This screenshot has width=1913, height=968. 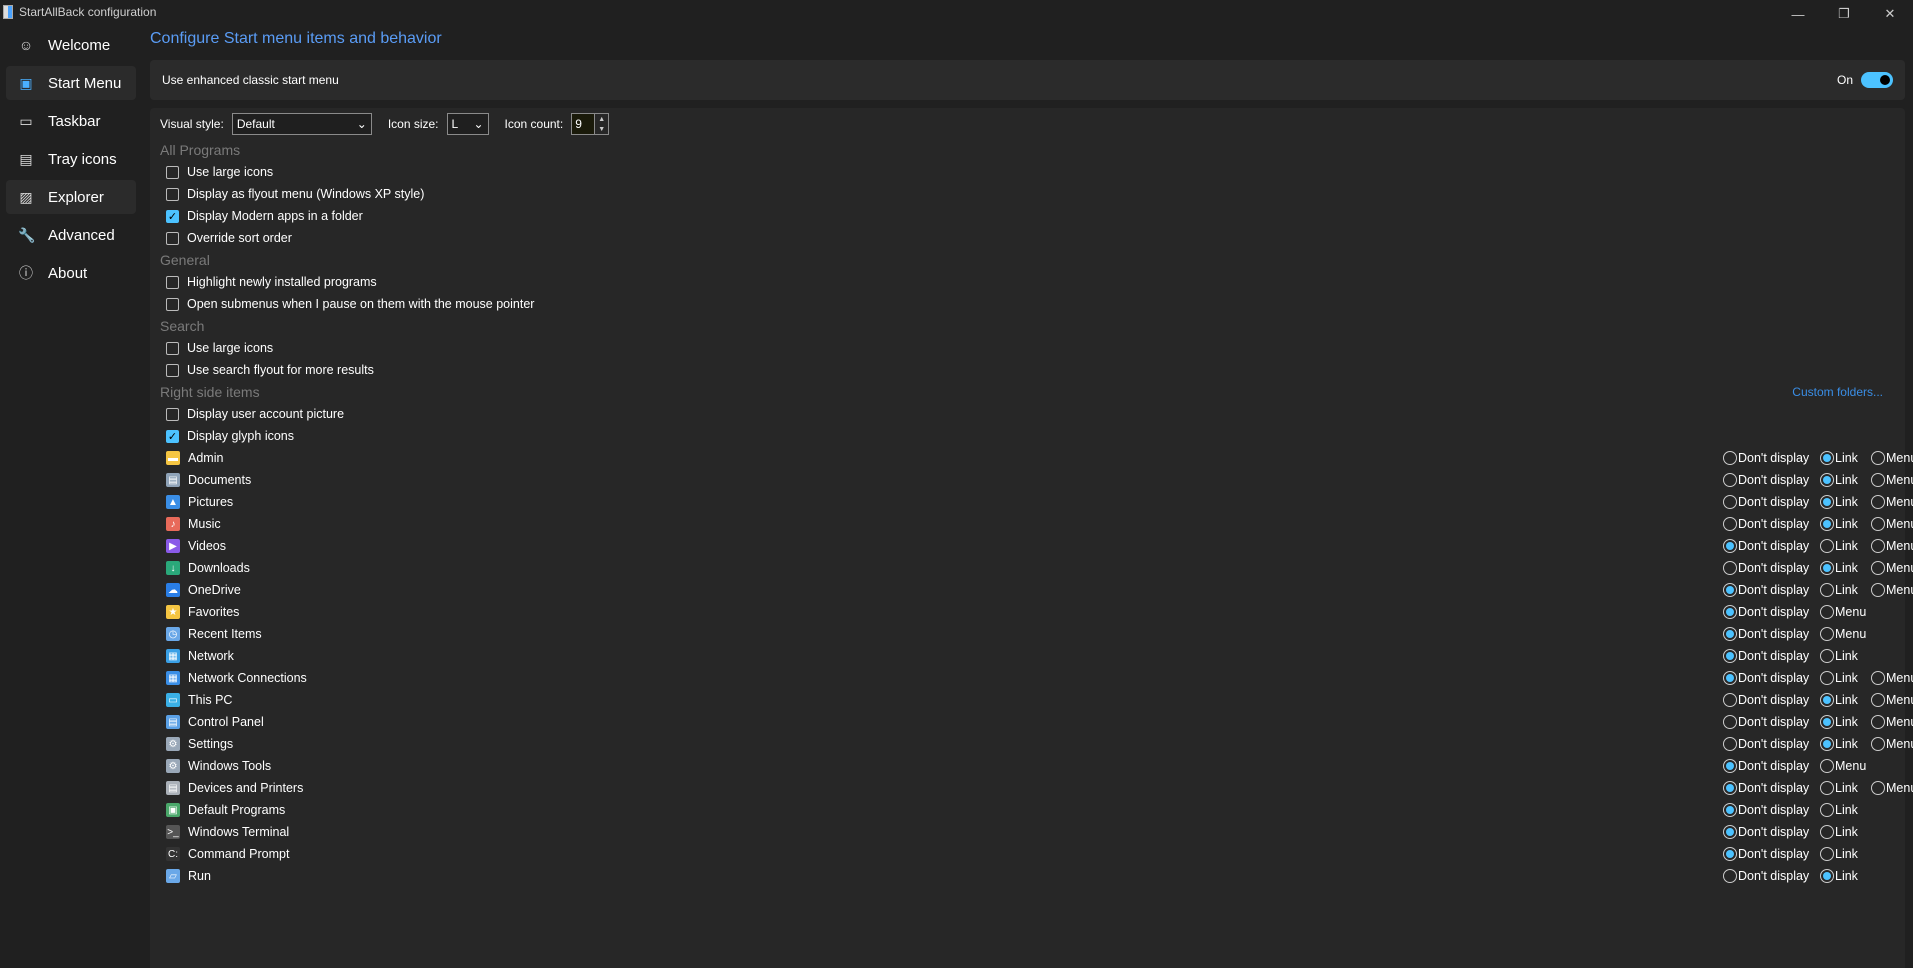 I want to click on icon-count-input: 9, so click(x=583, y=124).